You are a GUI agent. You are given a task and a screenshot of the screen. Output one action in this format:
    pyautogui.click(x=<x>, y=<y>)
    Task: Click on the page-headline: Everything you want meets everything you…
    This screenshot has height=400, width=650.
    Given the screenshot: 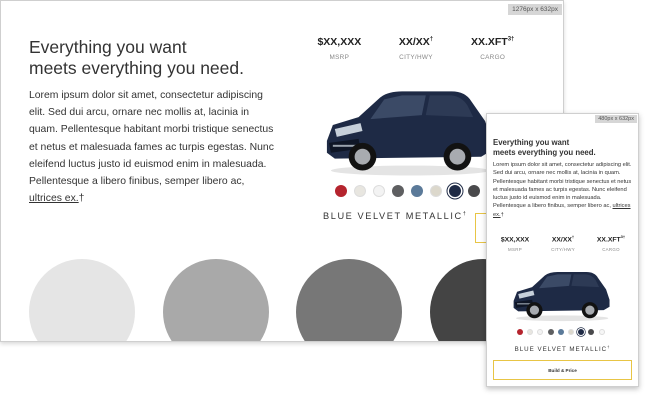 What is the action you would take?
    pyautogui.click(x=159, y=58)
    